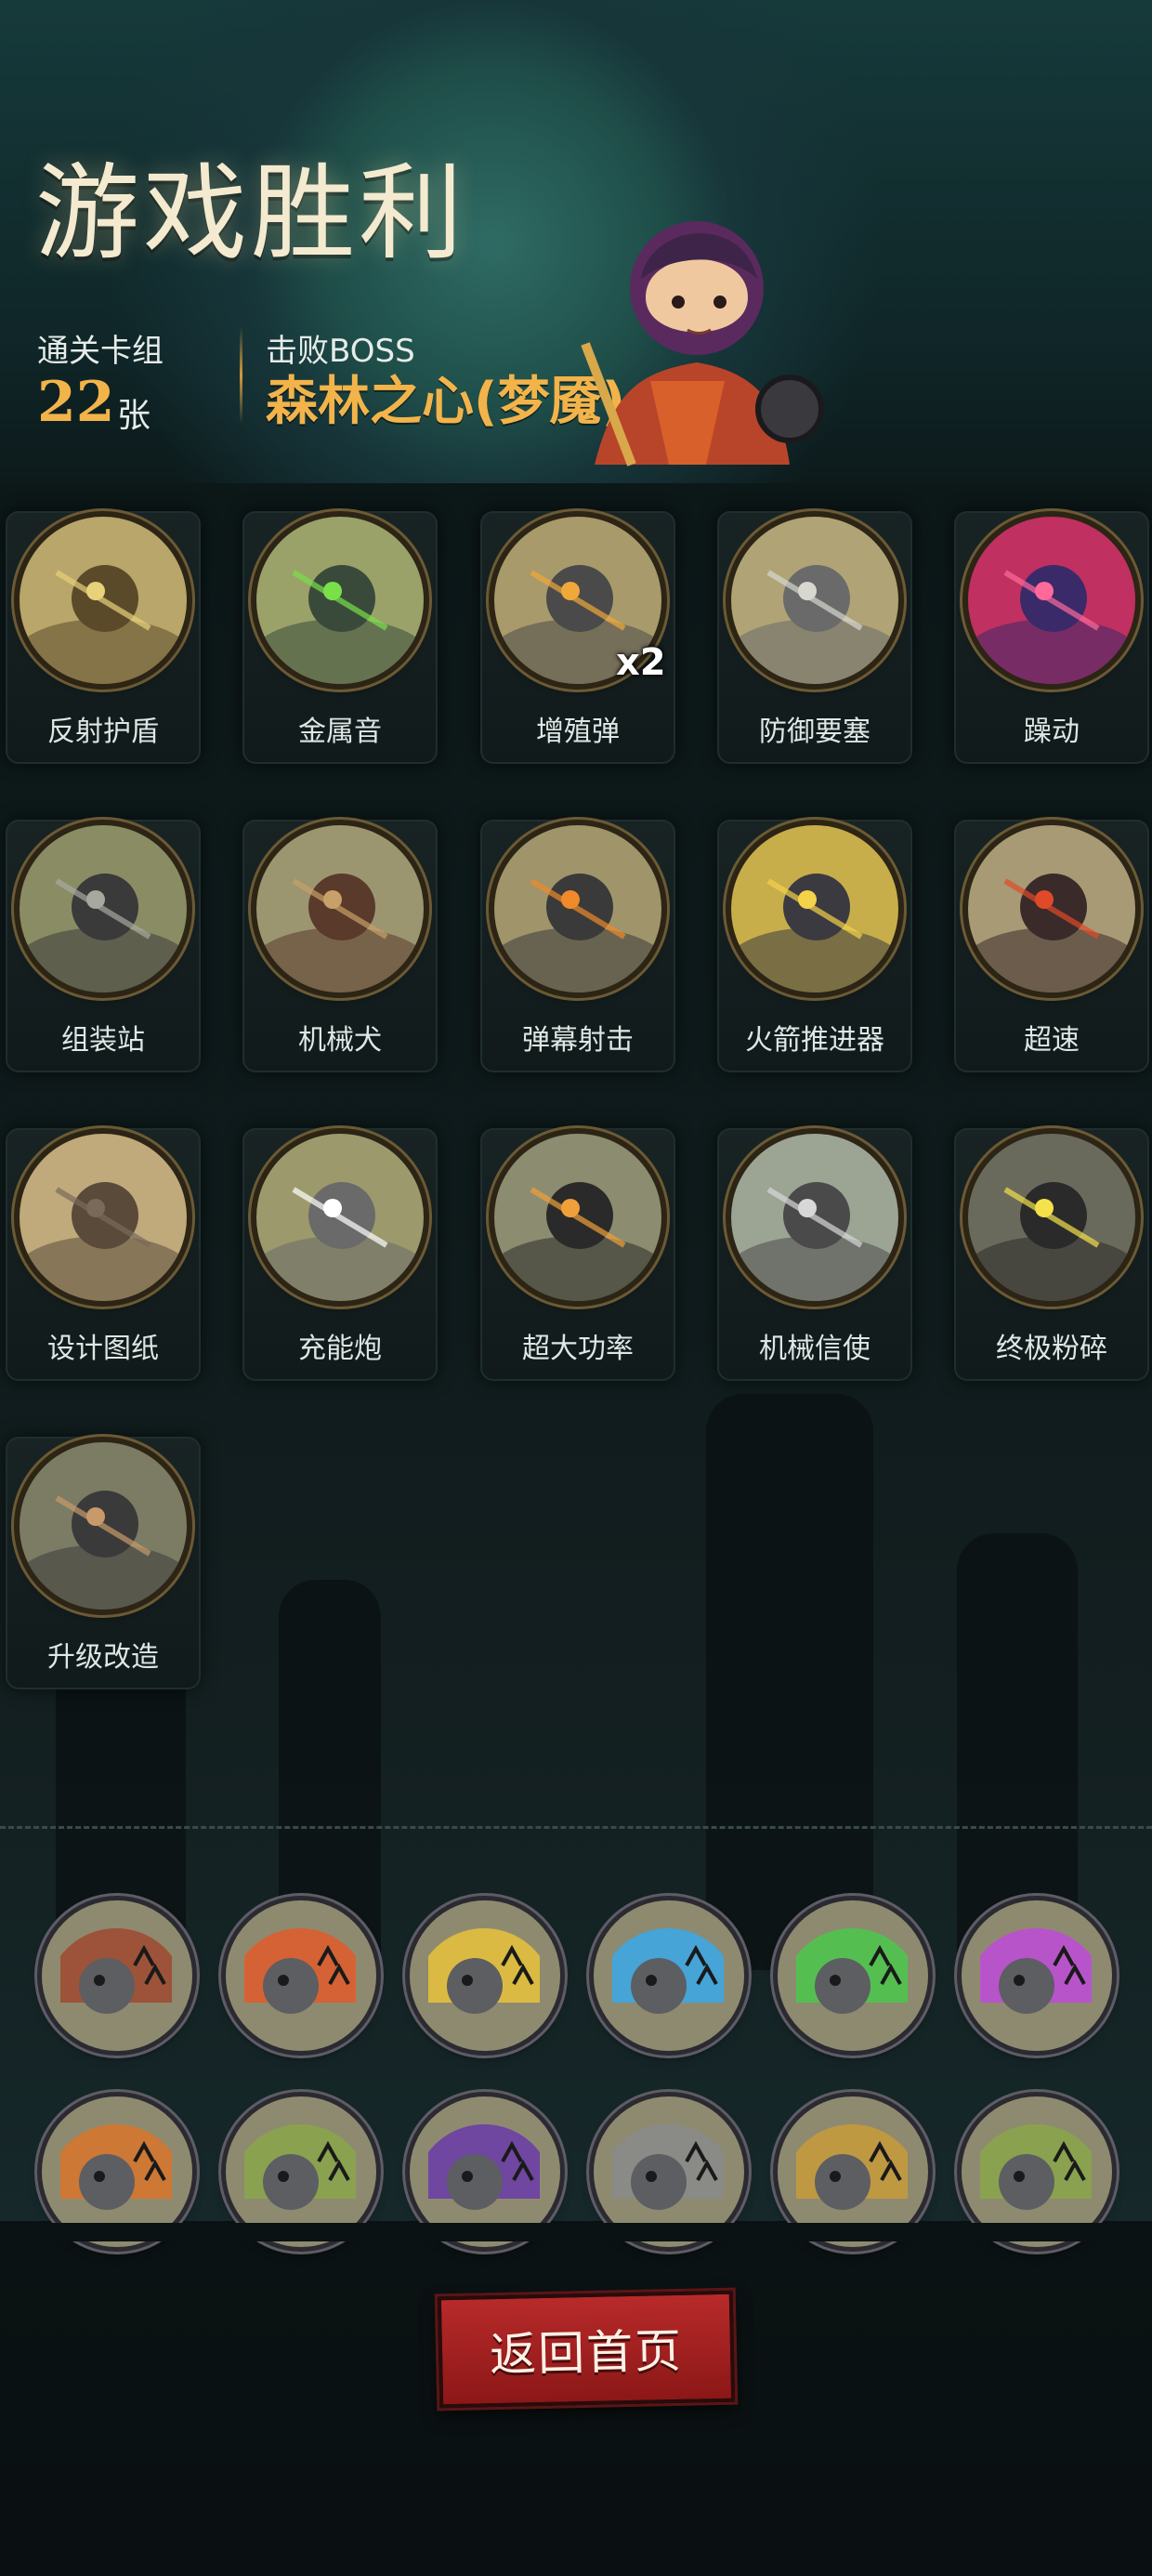  Describe the element at coordinates (1051, 600) in the screenshot. I see `frenzy-icon` at that location.